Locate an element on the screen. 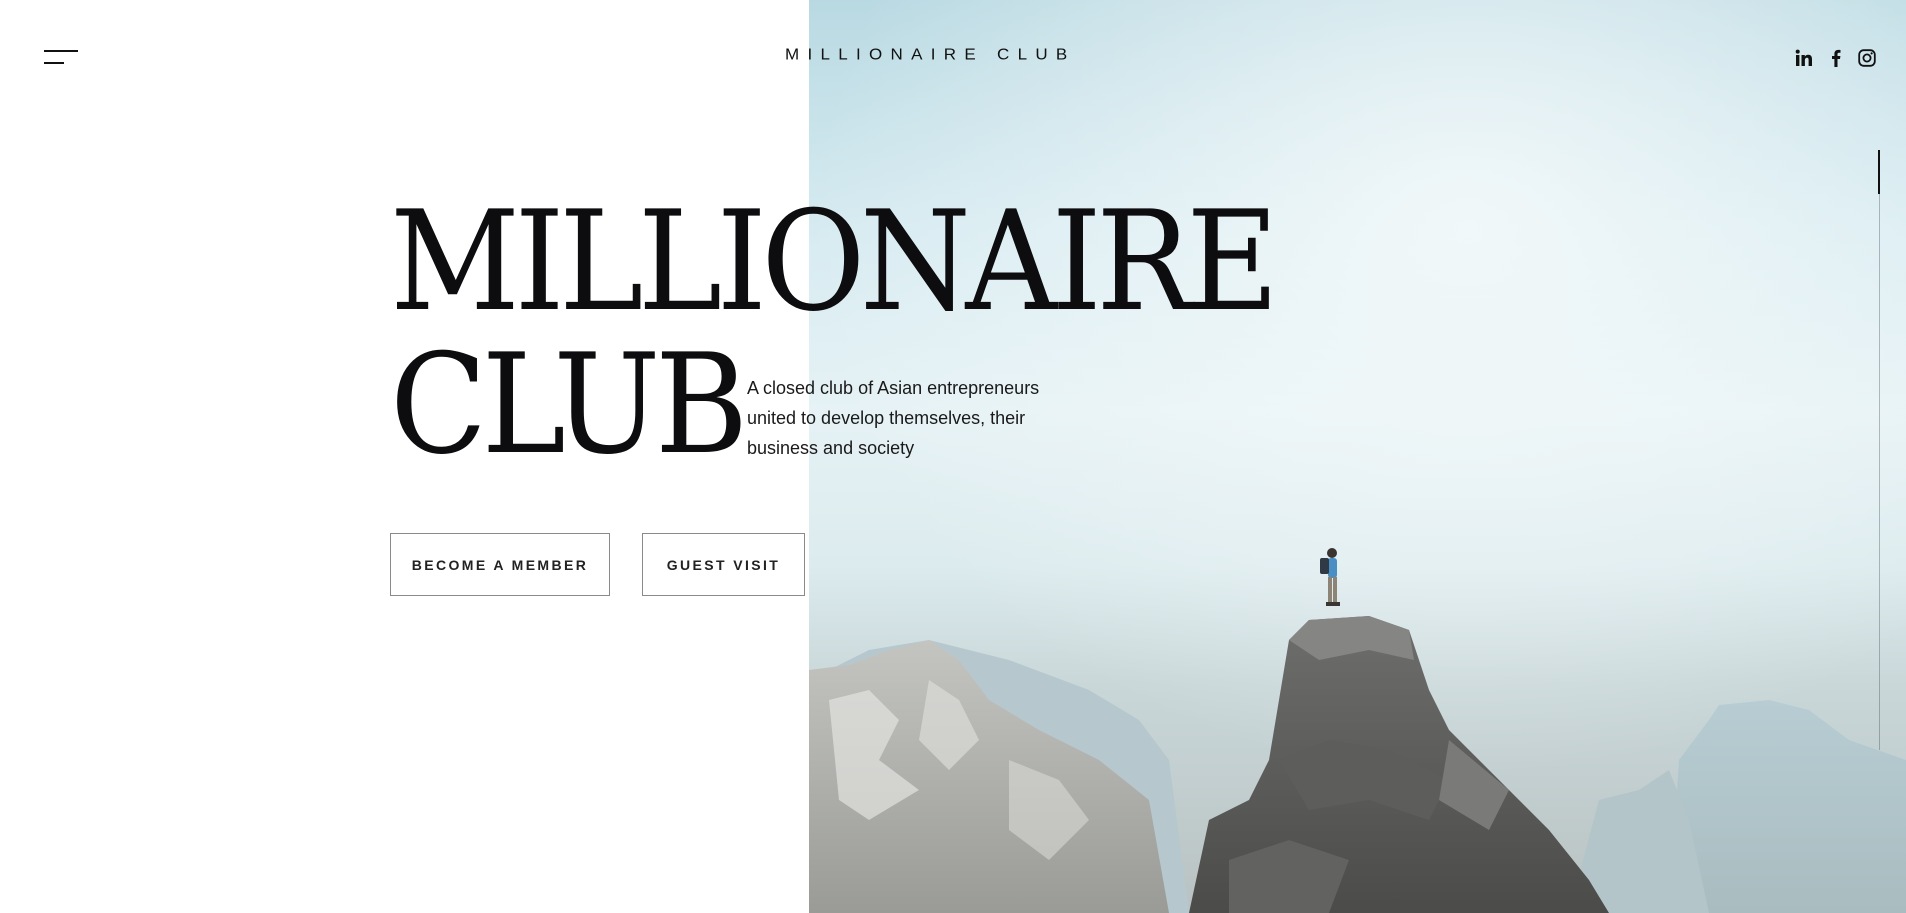 This screenshot has width=1906, height=913. linkedin-icon is located at coordinates (1804, 58).